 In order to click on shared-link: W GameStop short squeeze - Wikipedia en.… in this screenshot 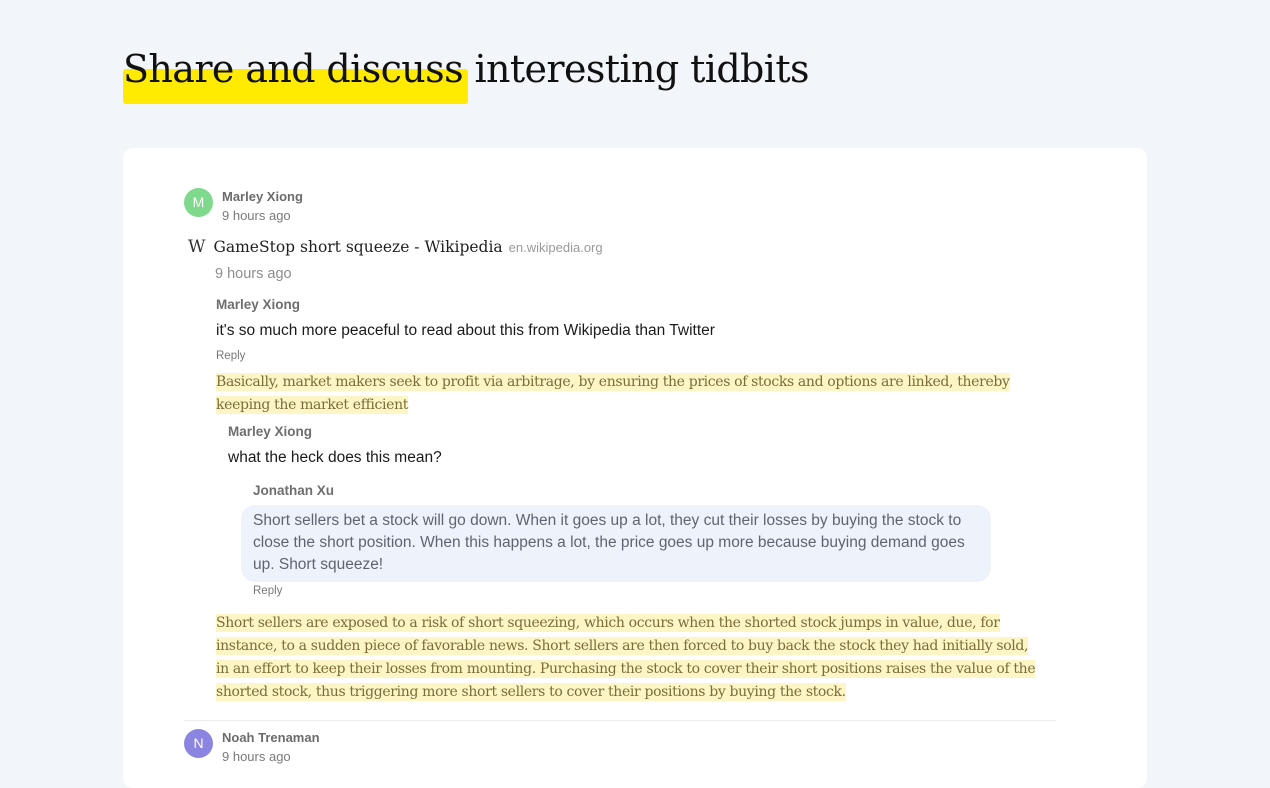, I will do `click(395, 247)`.